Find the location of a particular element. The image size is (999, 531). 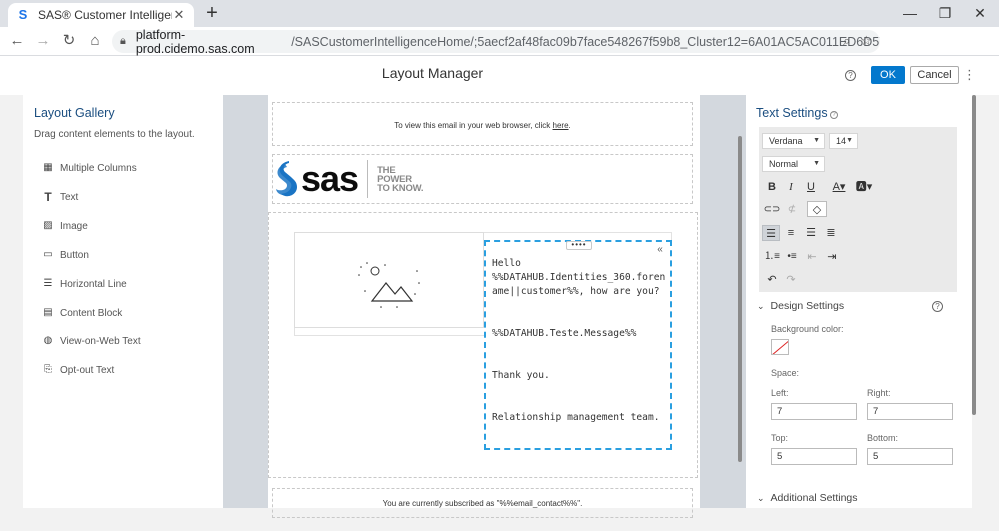

columns-icon: ▦ is located at coordinates (48, 167).